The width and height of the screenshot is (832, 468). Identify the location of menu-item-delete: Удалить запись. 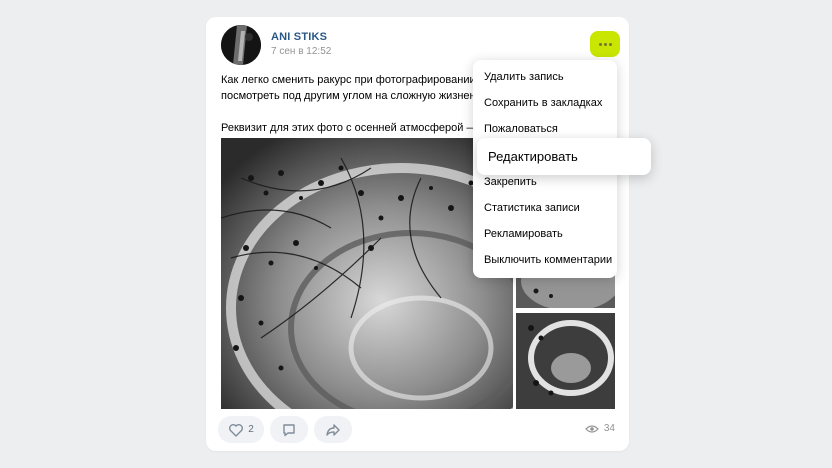
(524, 77).